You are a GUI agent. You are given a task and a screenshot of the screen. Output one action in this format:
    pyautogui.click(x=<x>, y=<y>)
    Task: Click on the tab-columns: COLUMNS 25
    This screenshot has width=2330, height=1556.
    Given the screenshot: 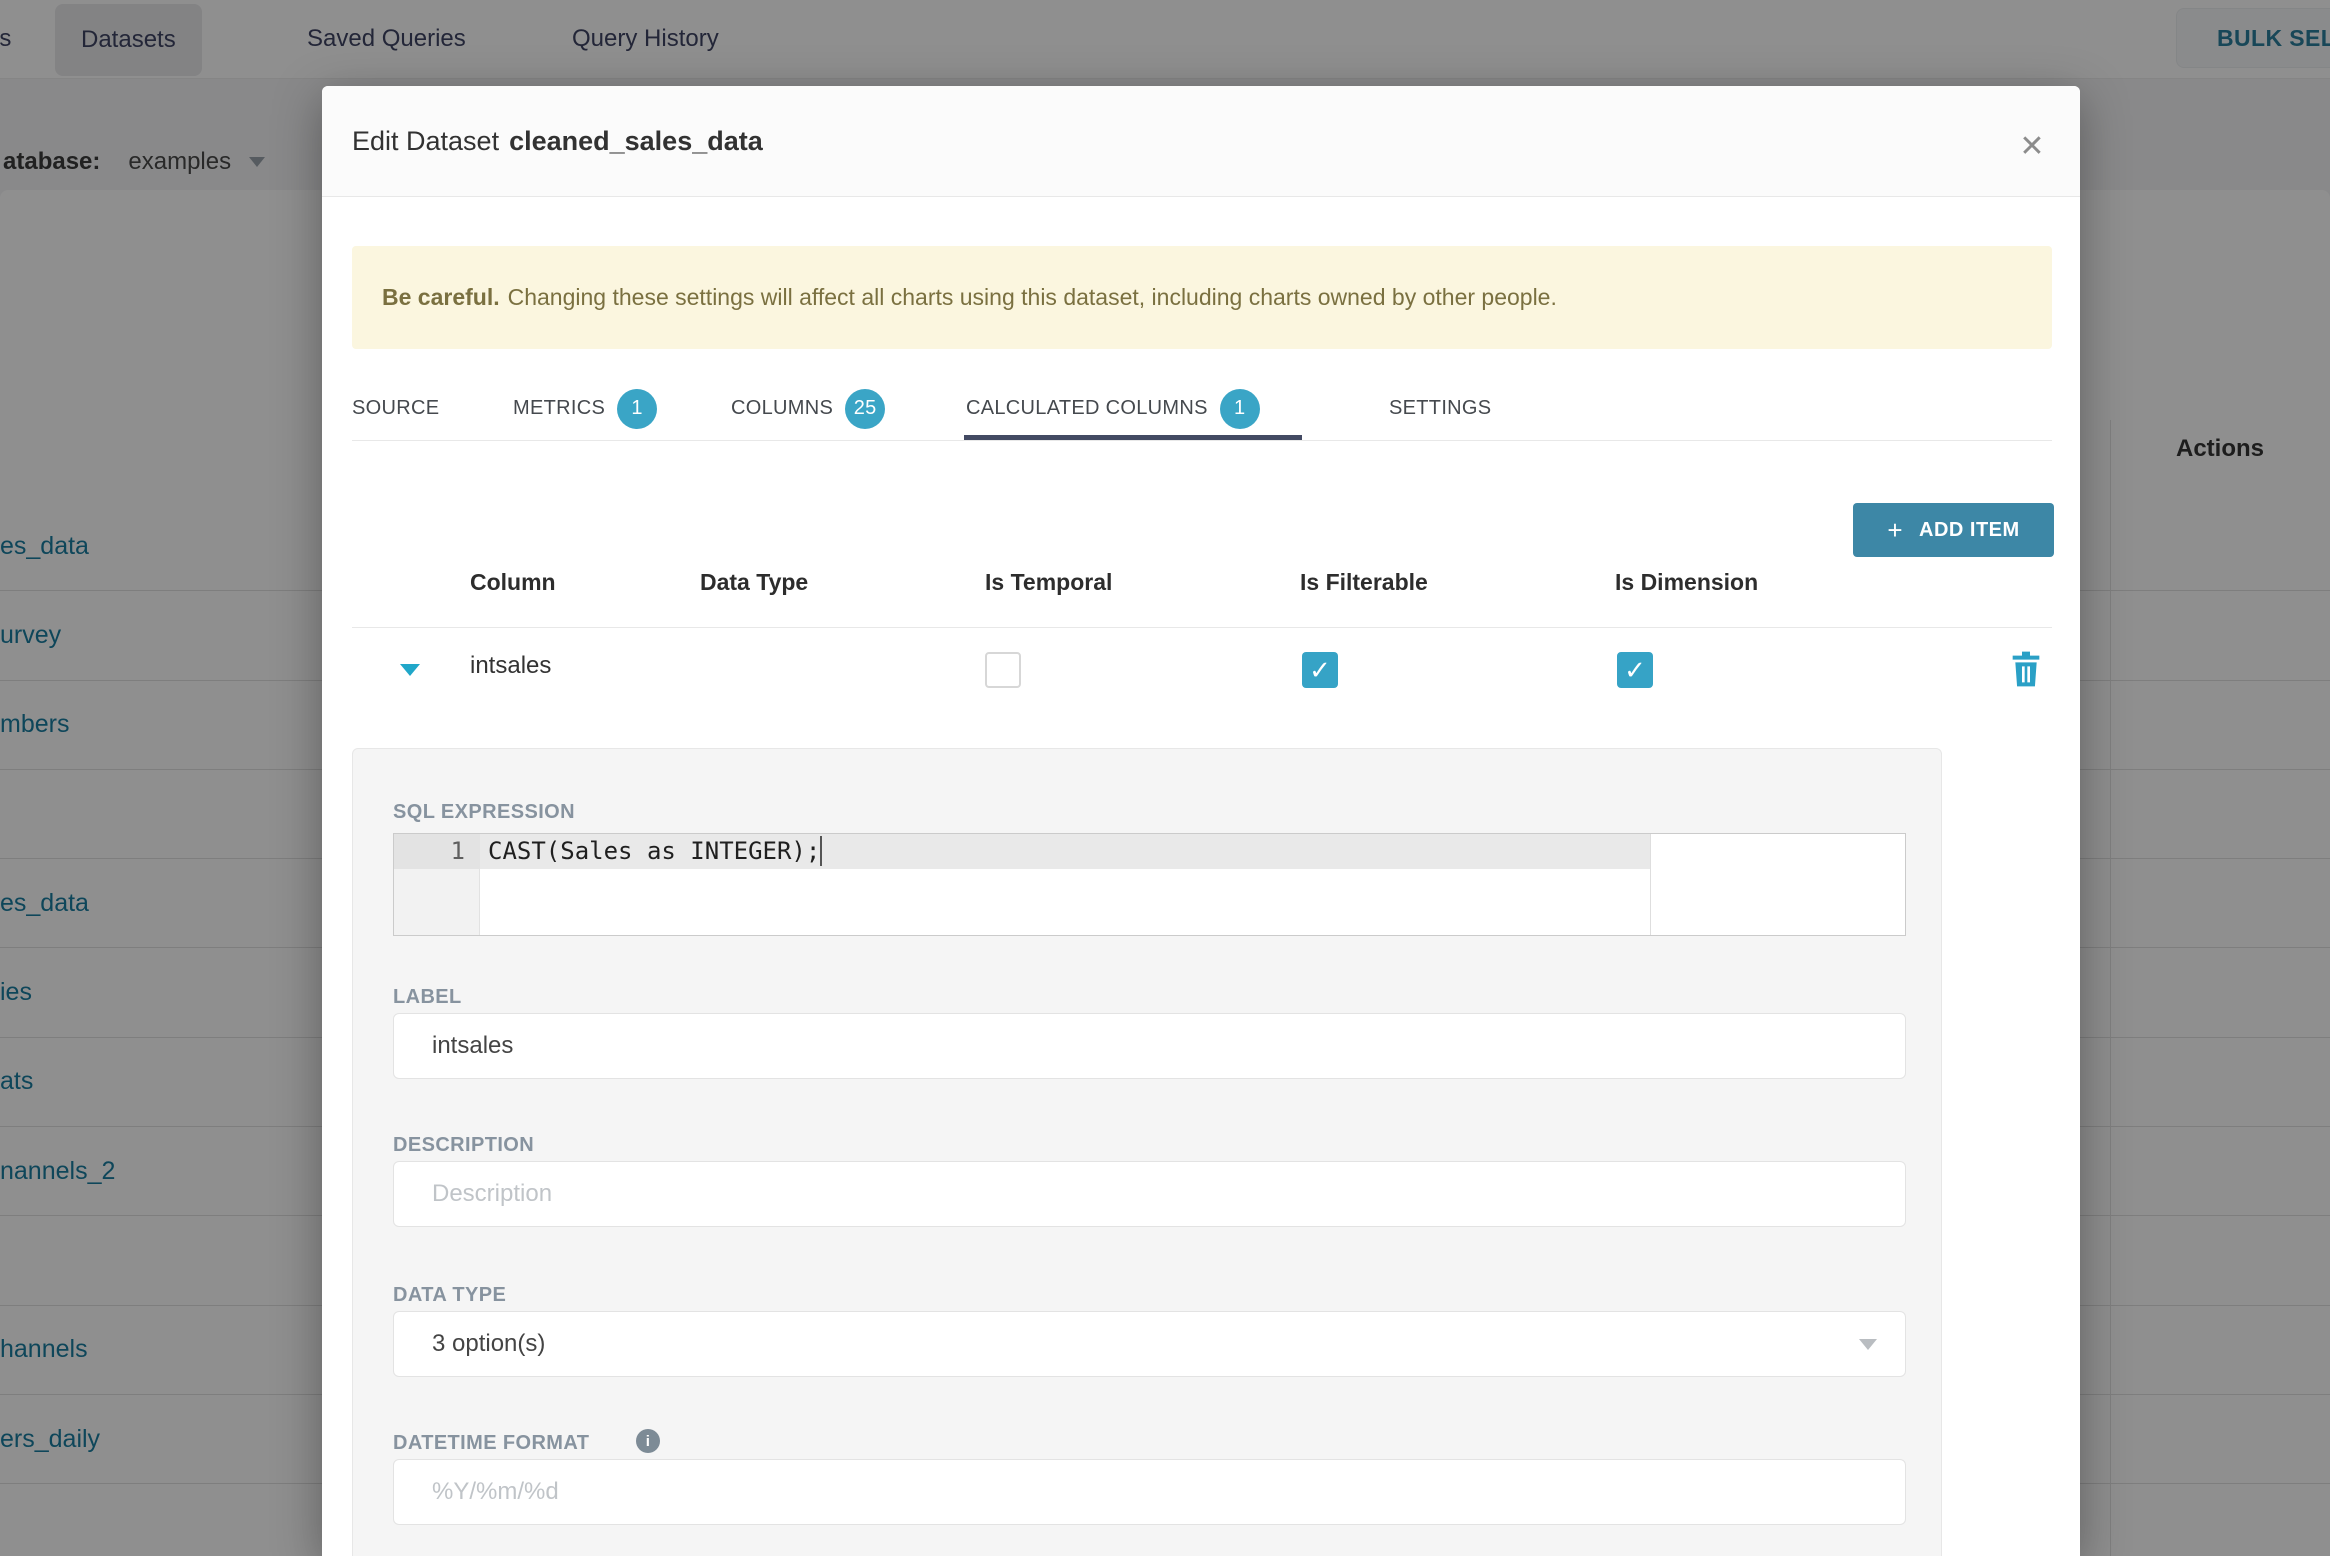 What is the action you would take?
    pyautogui.click(x=808, y=408)
    